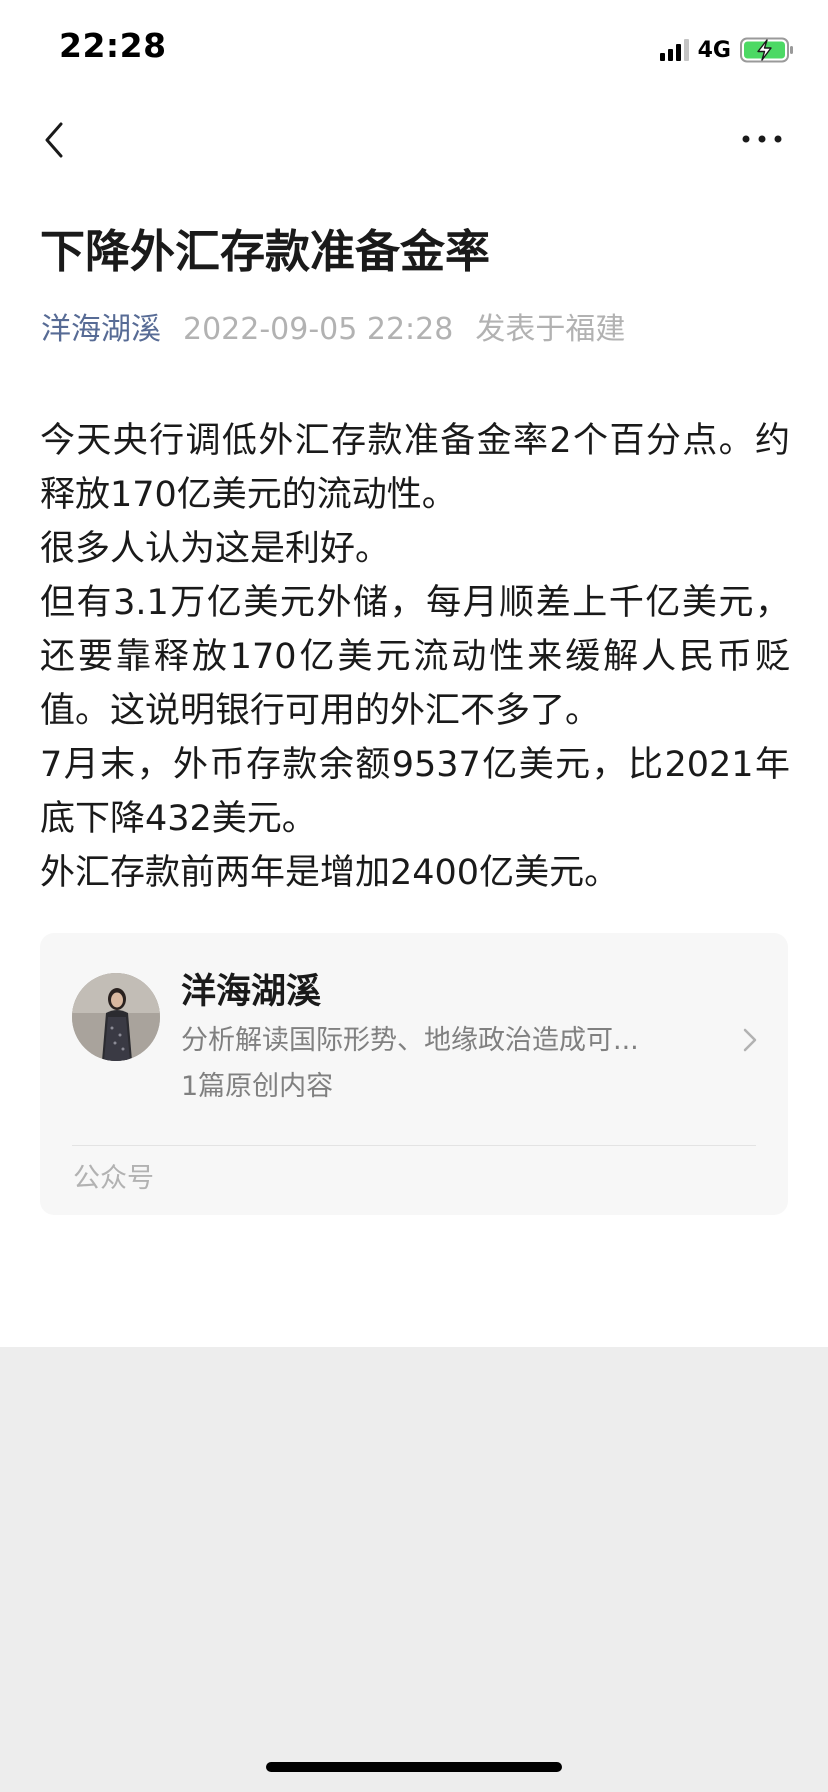 The height and width of the screenshot is (1792, 828). I want to click on chevron-left-icon, so click(54, 140).